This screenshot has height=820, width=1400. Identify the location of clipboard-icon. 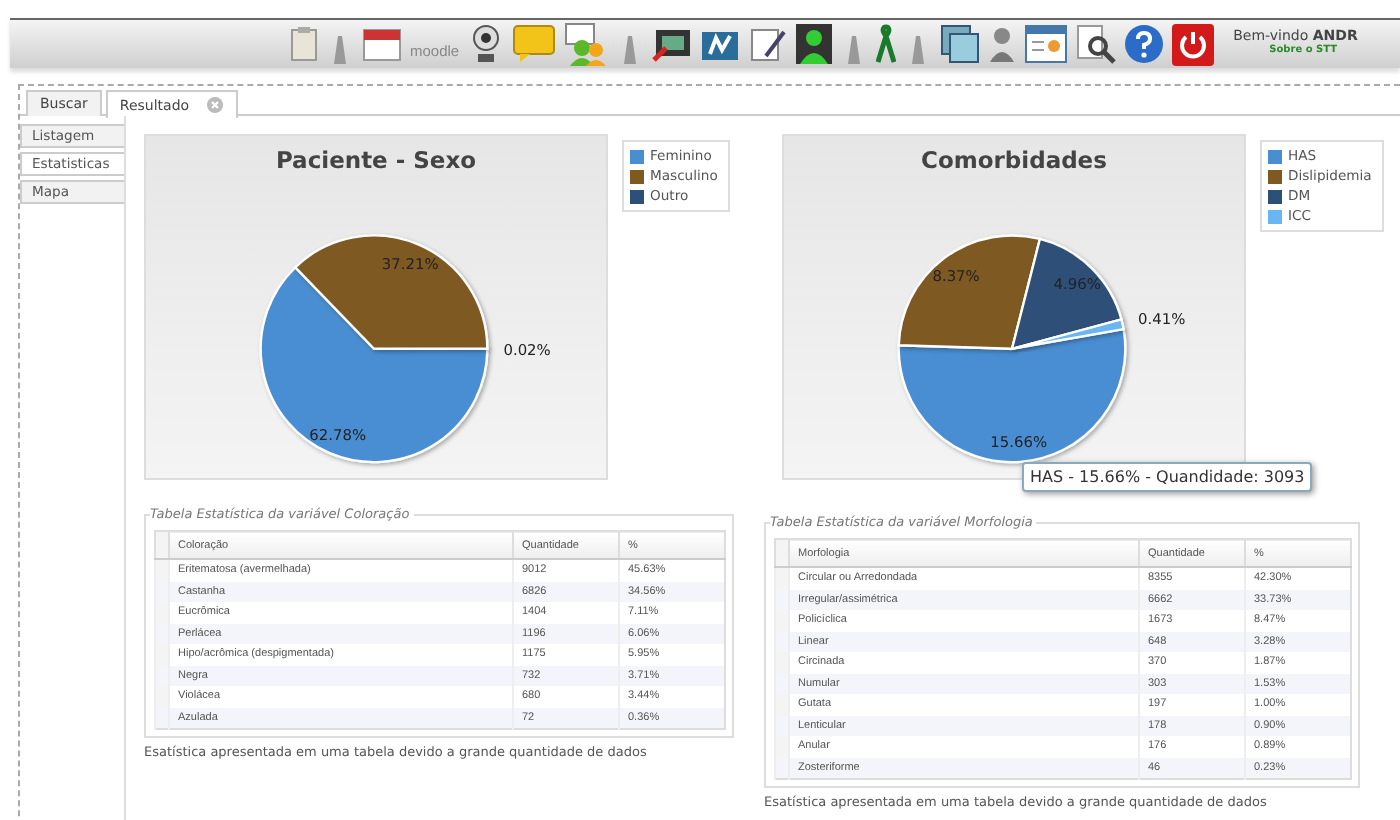
(304, 44).